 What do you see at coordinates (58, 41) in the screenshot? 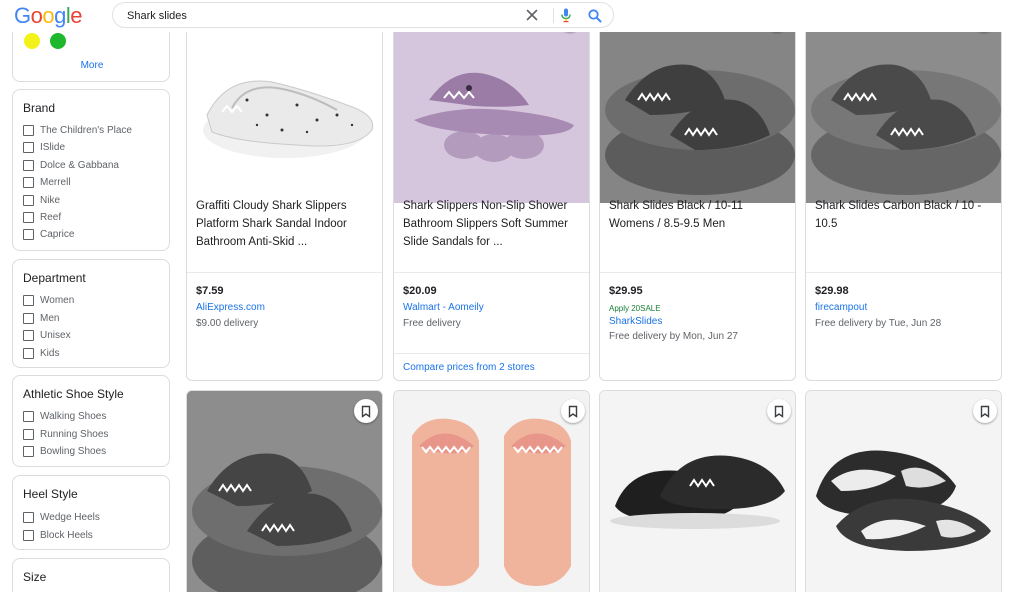
I see `color-swatch-green` at bounding box center [58, 41].